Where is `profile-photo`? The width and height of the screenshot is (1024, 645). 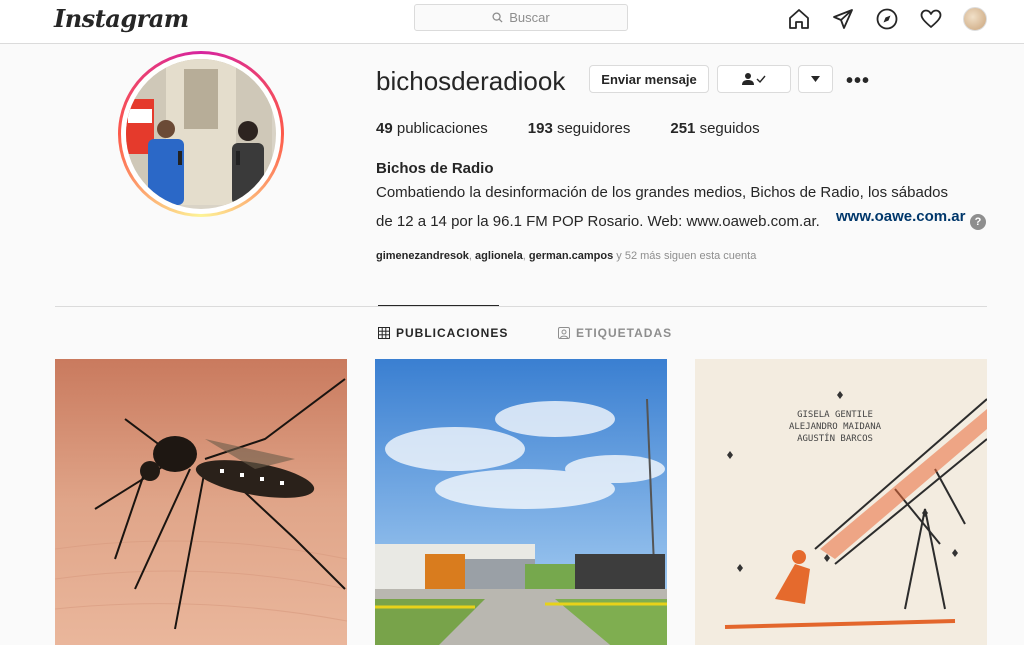
profile-photo is located at coordinates (201, 134).